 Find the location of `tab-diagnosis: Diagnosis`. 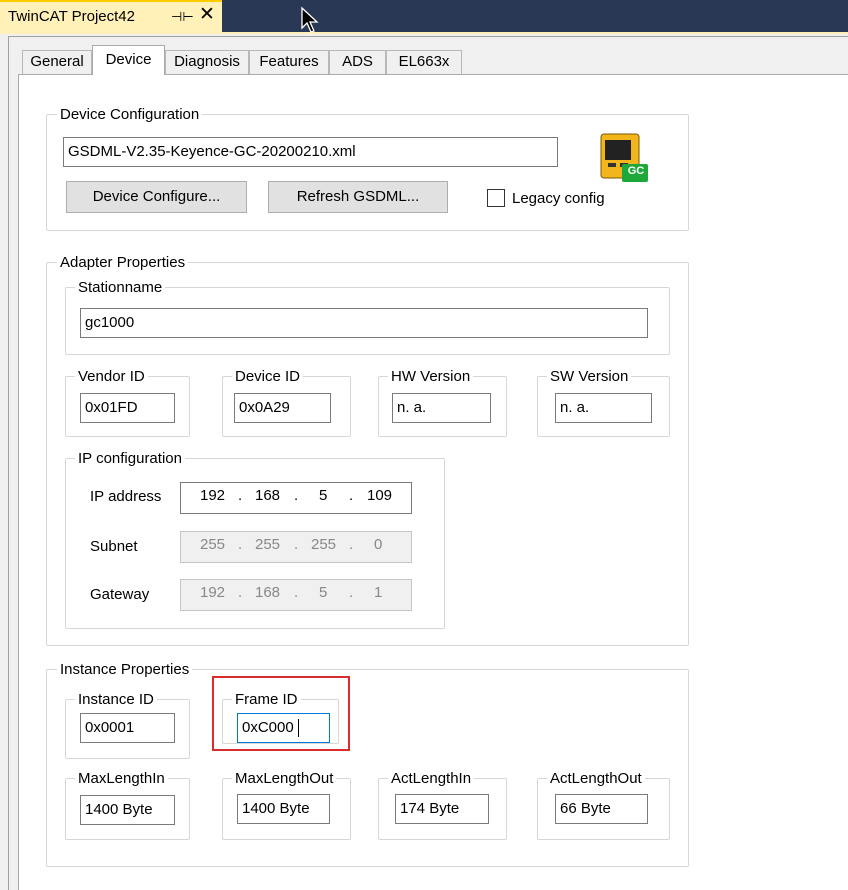

tab-diagnosis: Diagnosis is located at coordinates (207, 62).